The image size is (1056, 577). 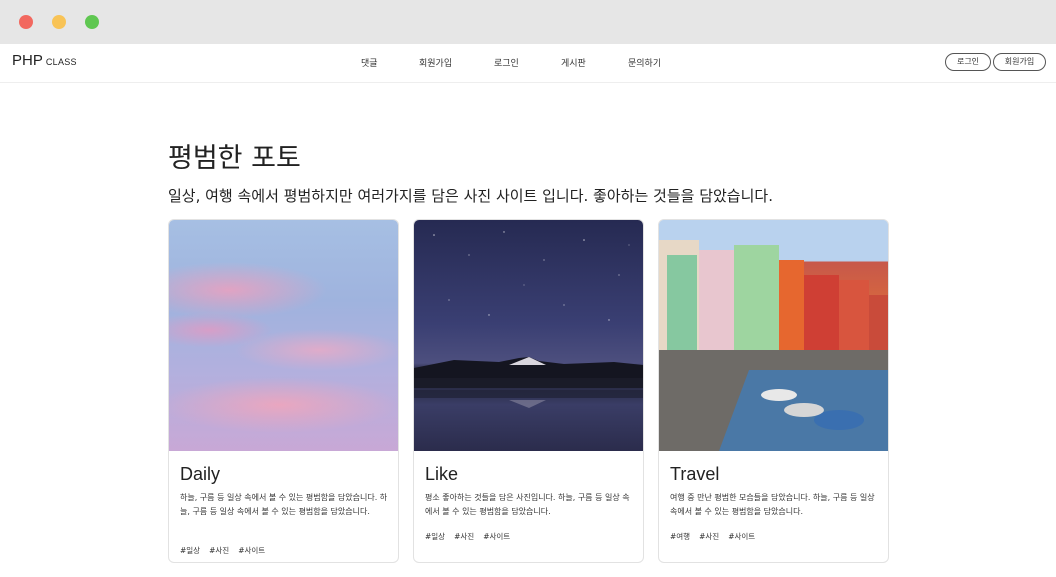 I want to click on card-tags: #여행 #사진 #사이트, so click(x=717, y=533).